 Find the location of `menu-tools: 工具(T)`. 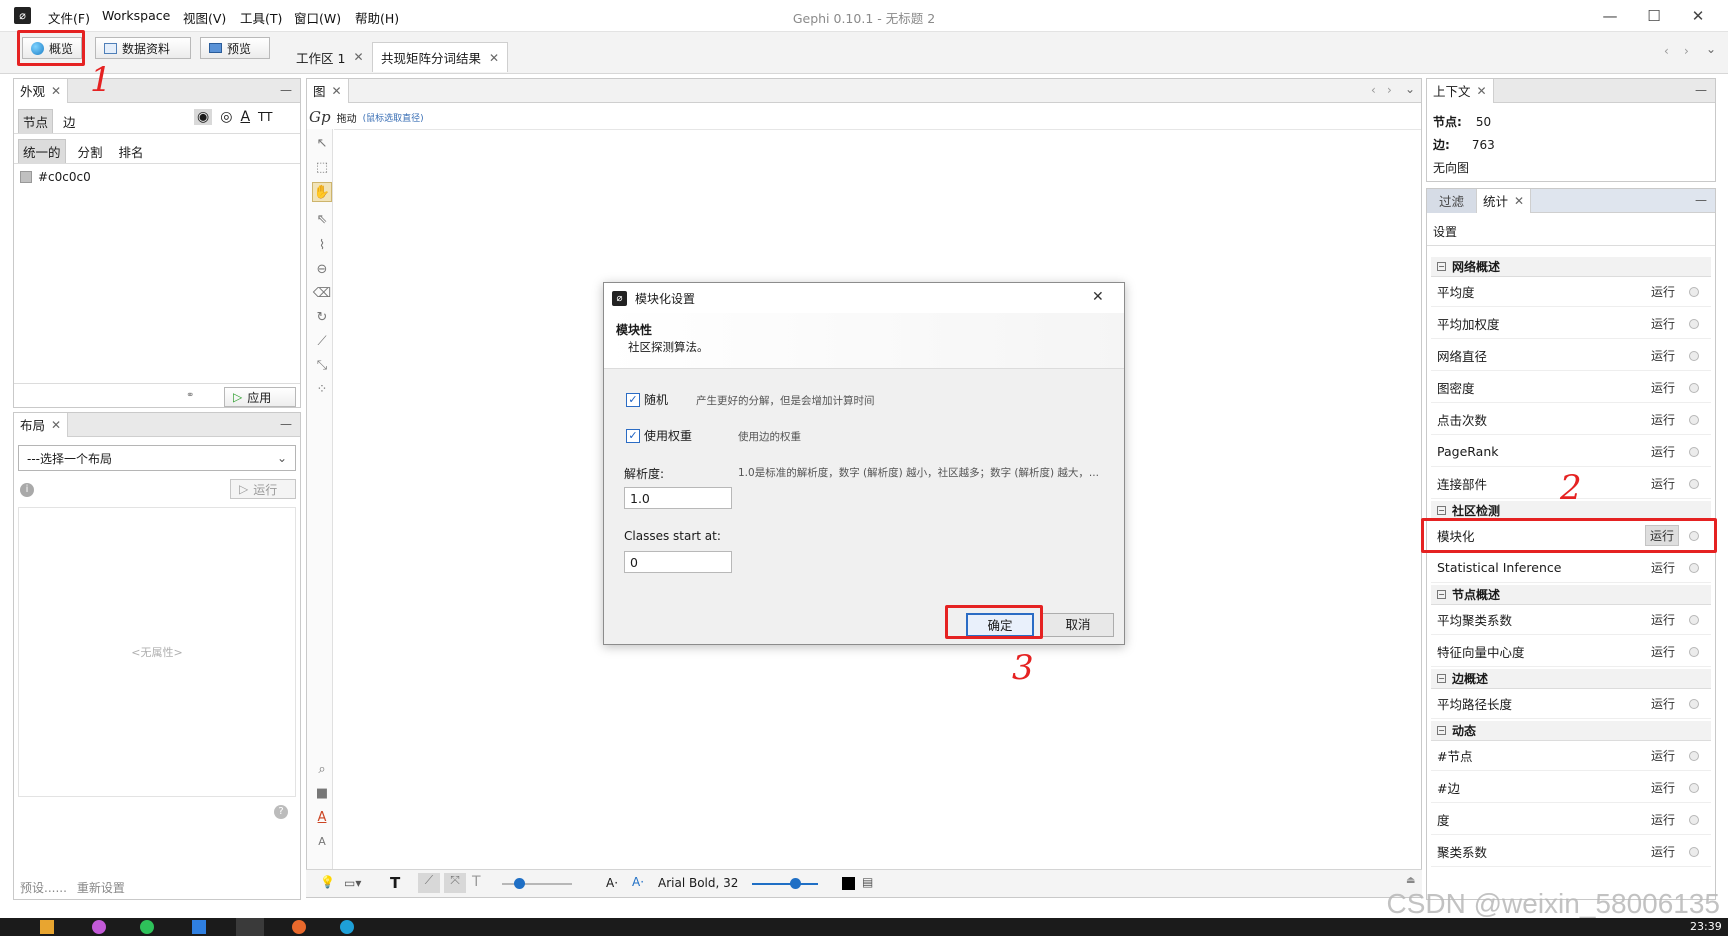

menu-tools: 工具(T) is located at coordinates (261, 17).